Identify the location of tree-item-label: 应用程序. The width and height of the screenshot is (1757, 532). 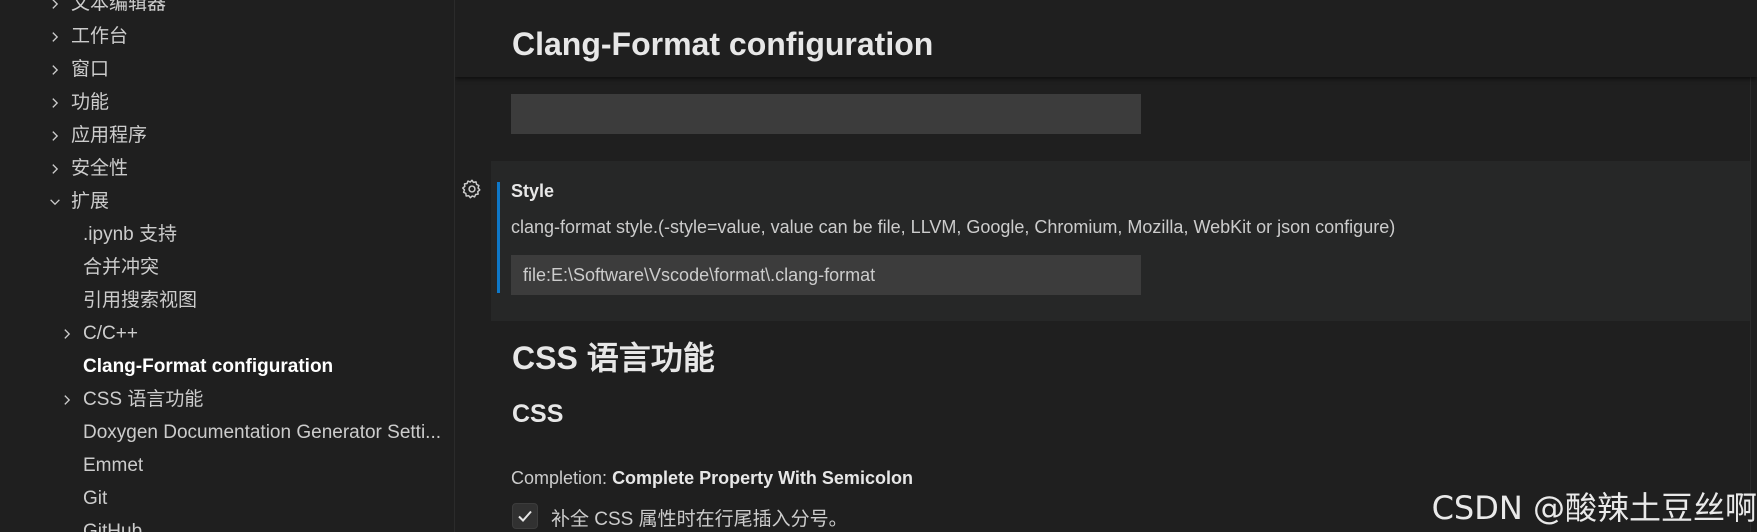
(109, 135).